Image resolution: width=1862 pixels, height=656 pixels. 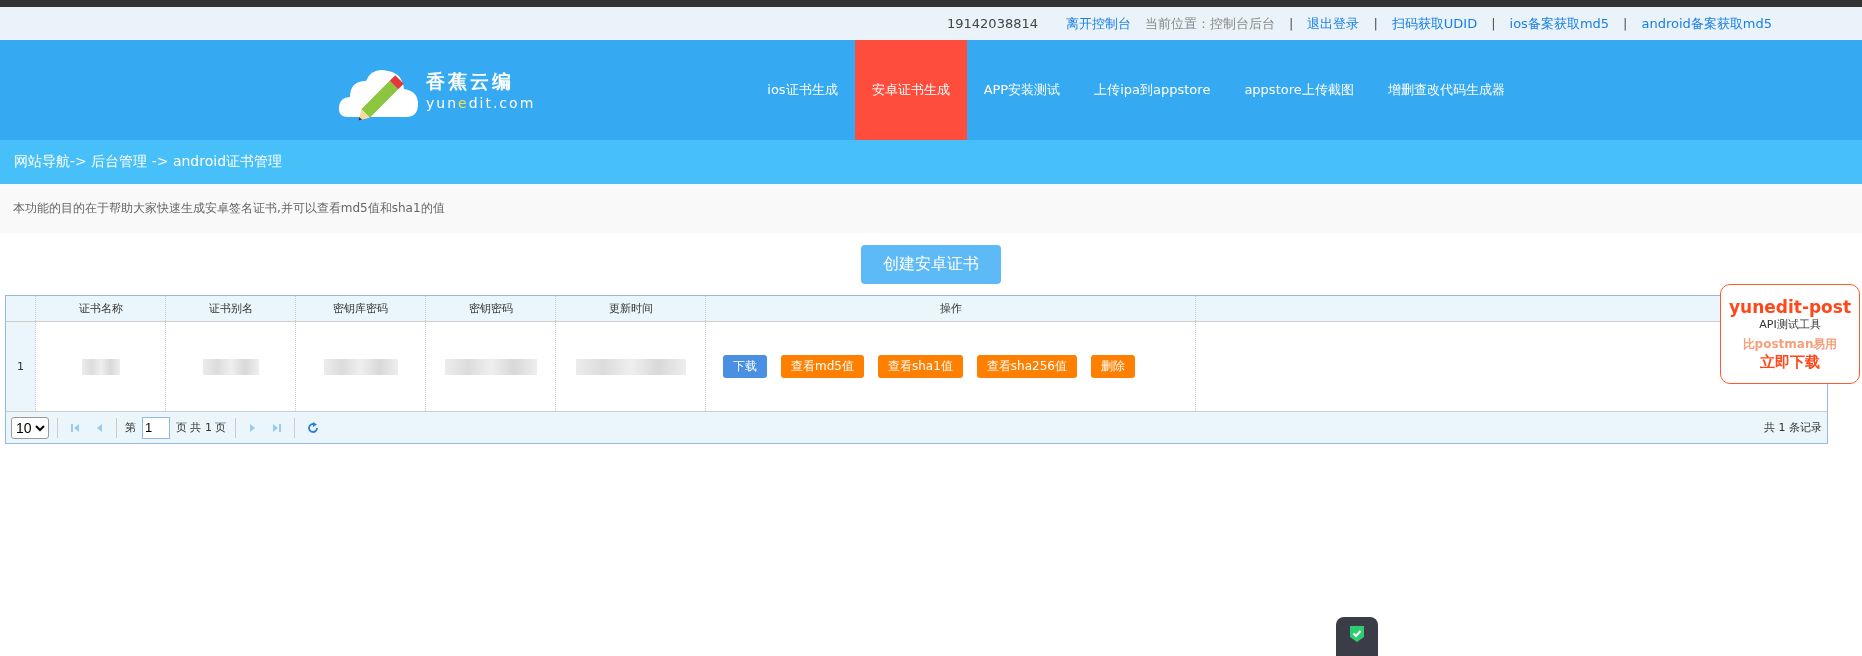 What do you see at coordinates (1706, 23) in the screenshot?
I see `top-link: android备案获取md5` at bounding box center [1706, 23].